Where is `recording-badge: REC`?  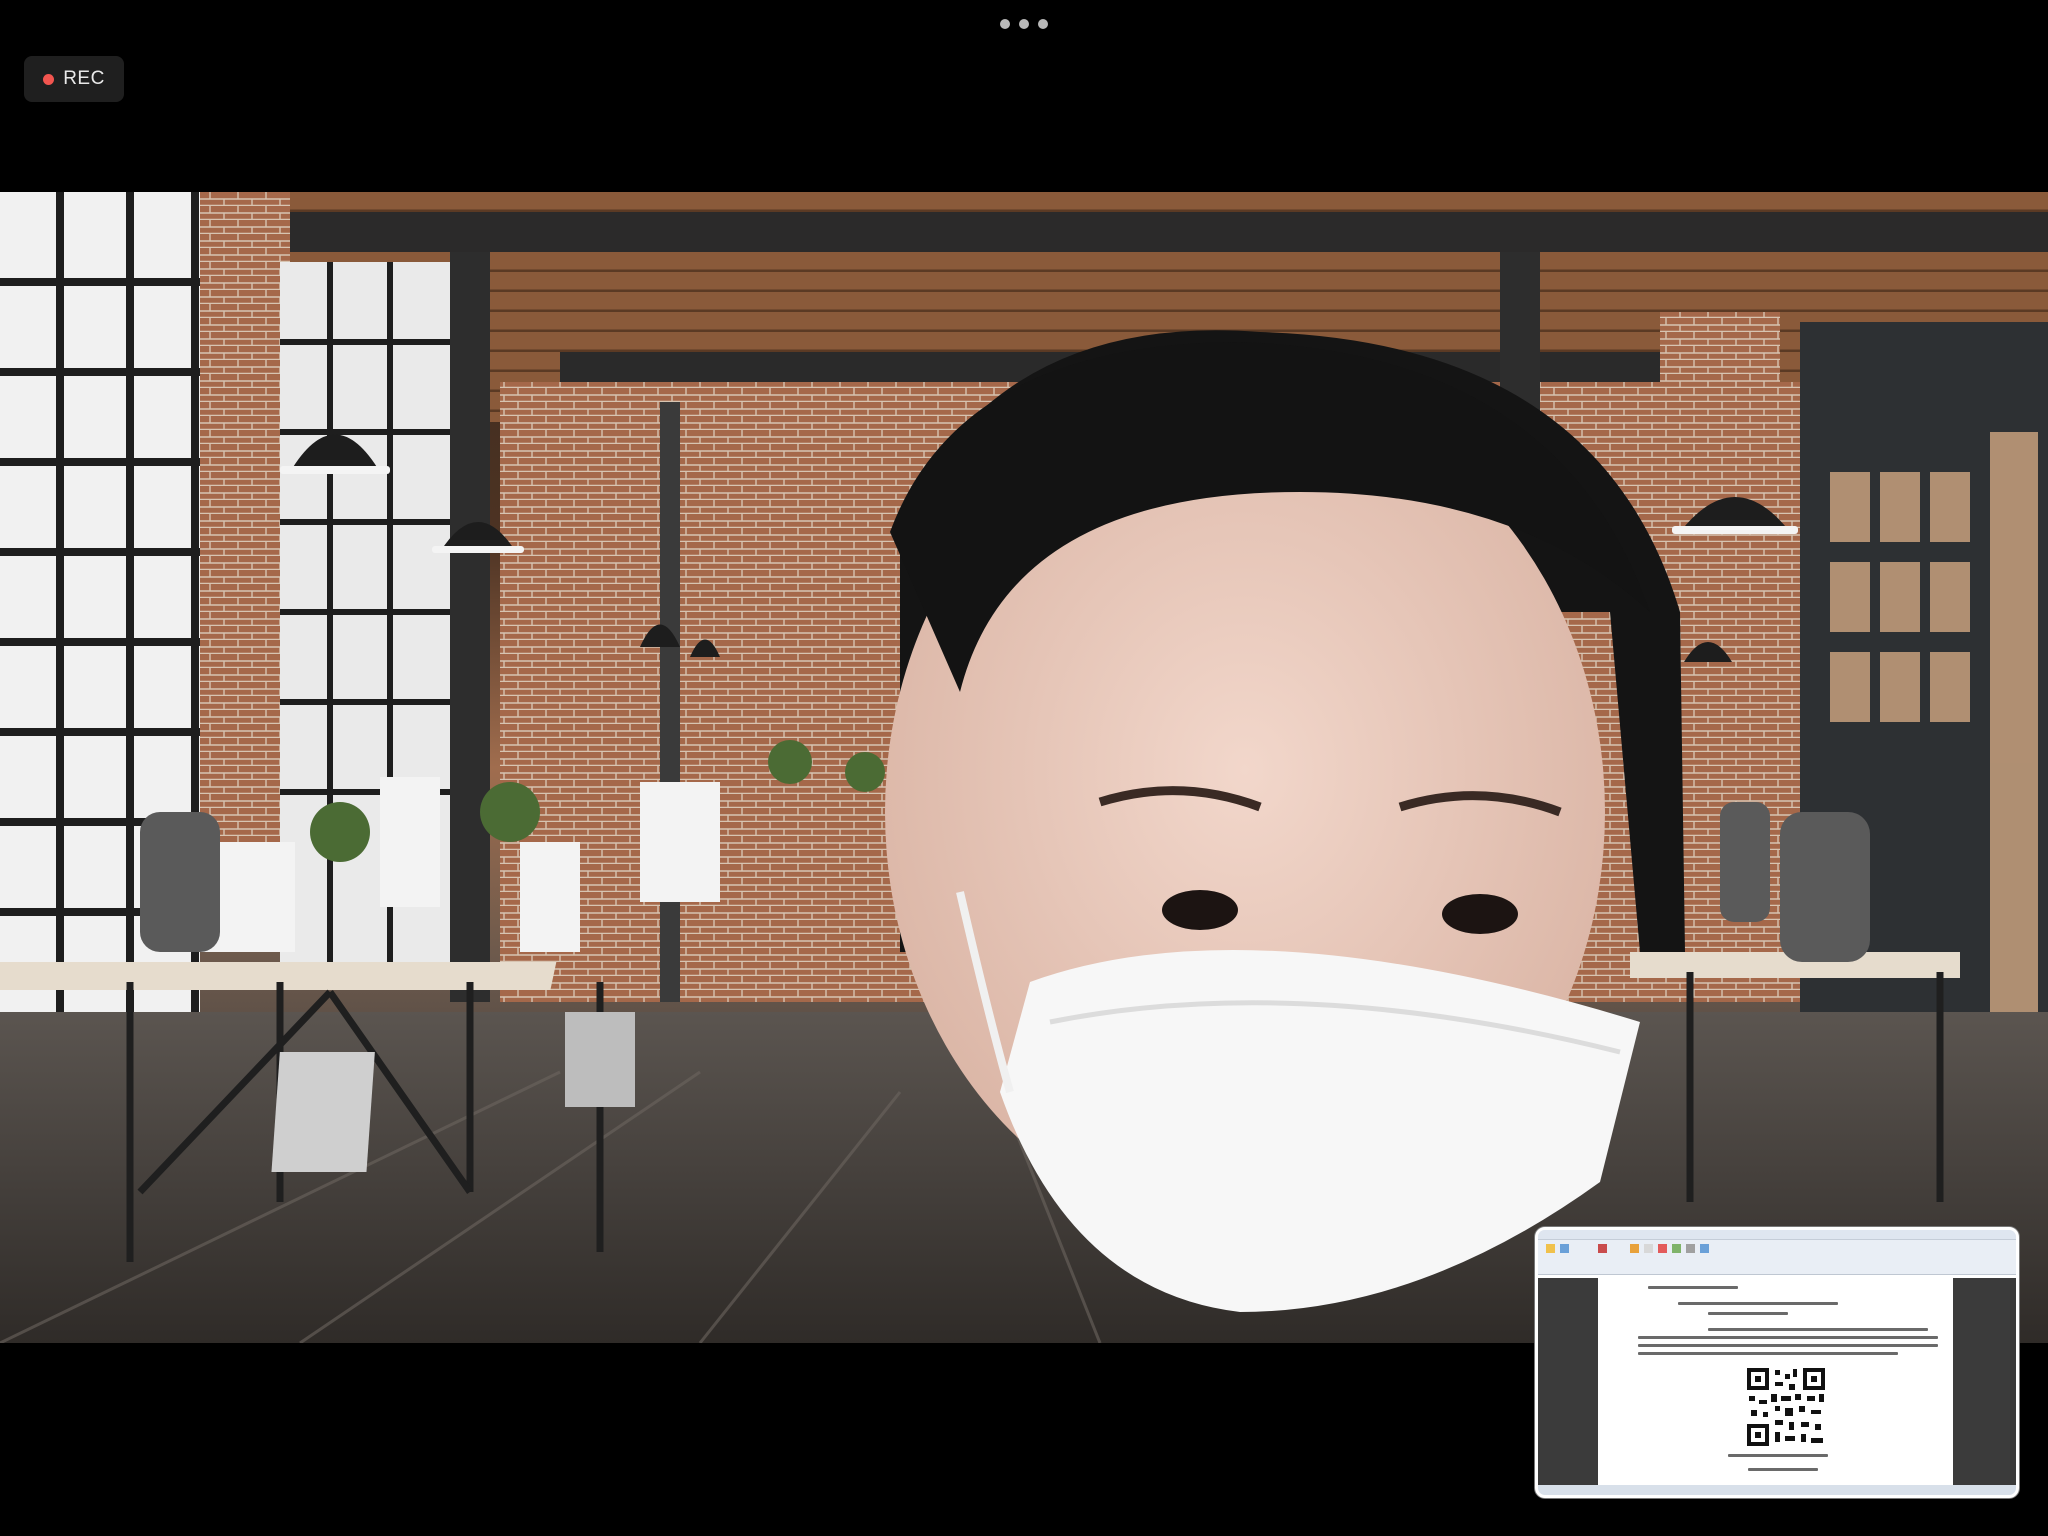
recording-badge: REC is located at coordinates (74, 79).